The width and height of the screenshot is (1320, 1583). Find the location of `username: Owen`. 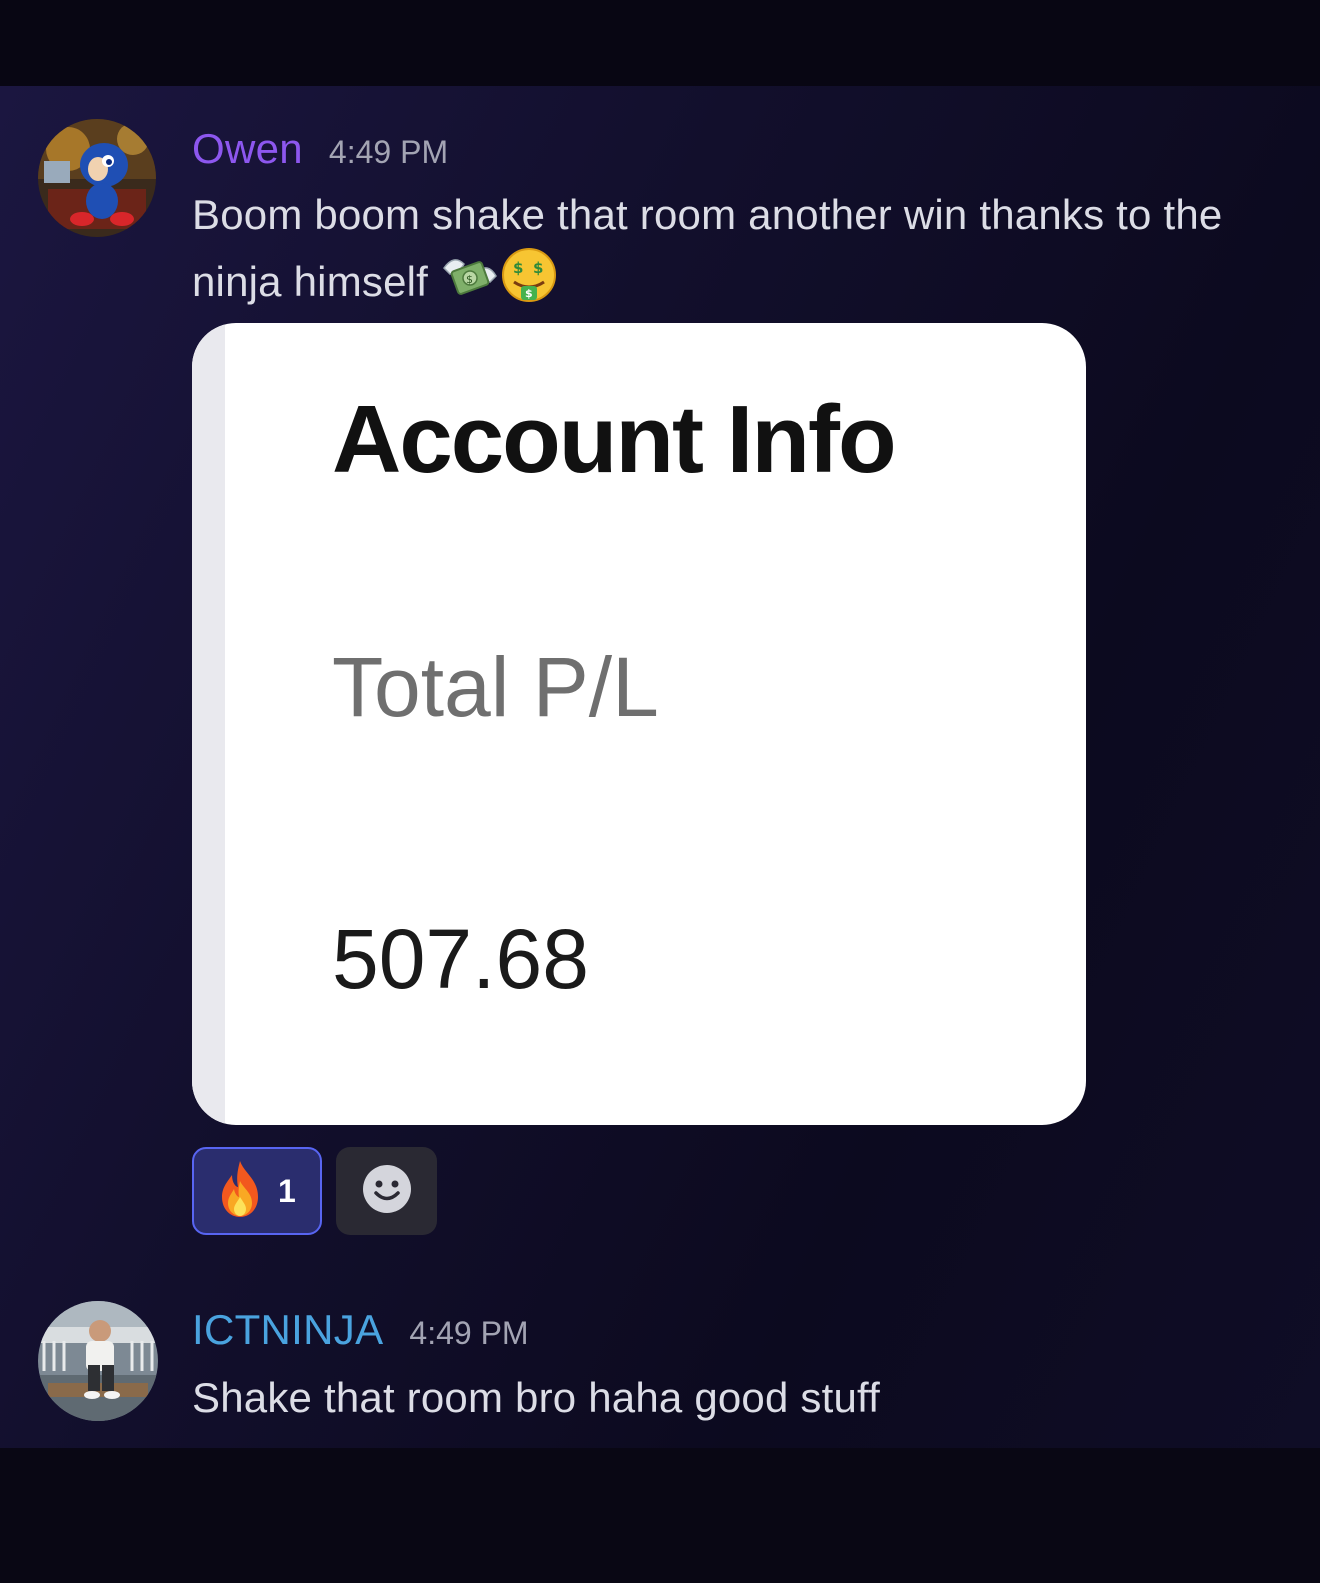

username: Owen is located at coordinates (247, 149).